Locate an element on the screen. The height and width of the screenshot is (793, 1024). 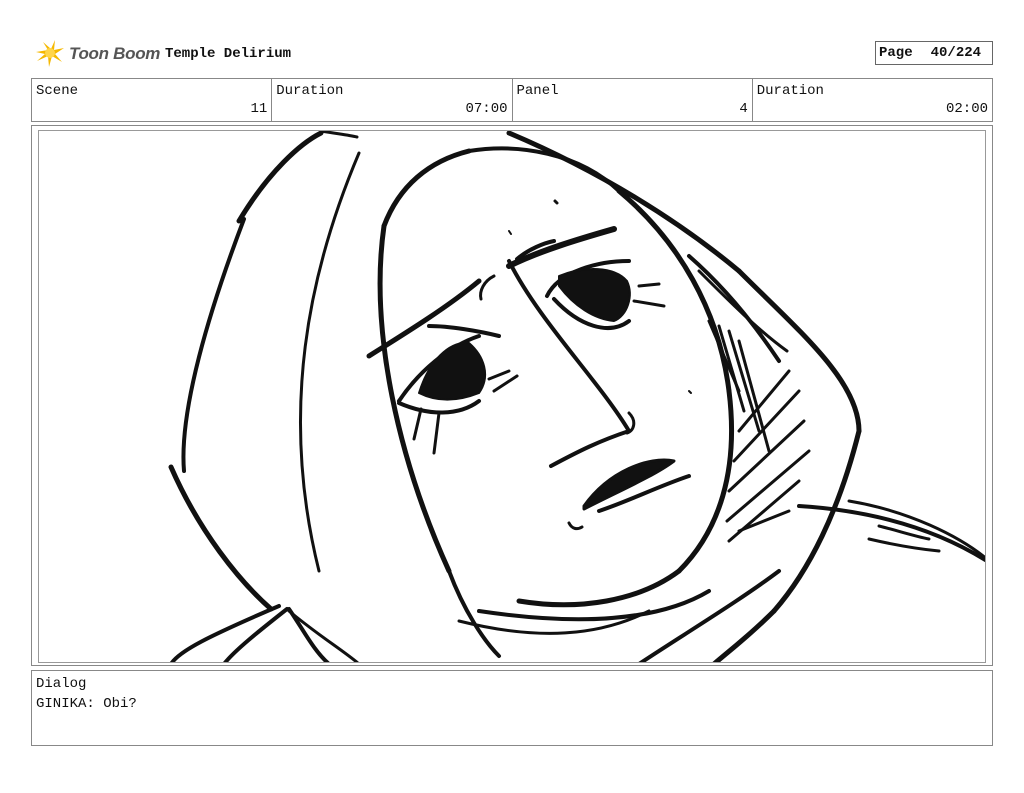
page-value: 40/224 is located at coordinates (956, 53).